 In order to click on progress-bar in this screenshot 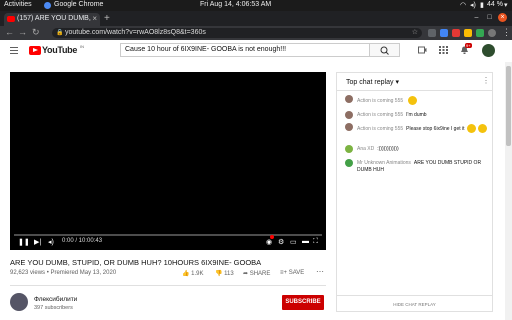, I will do `click(168, 235)`.